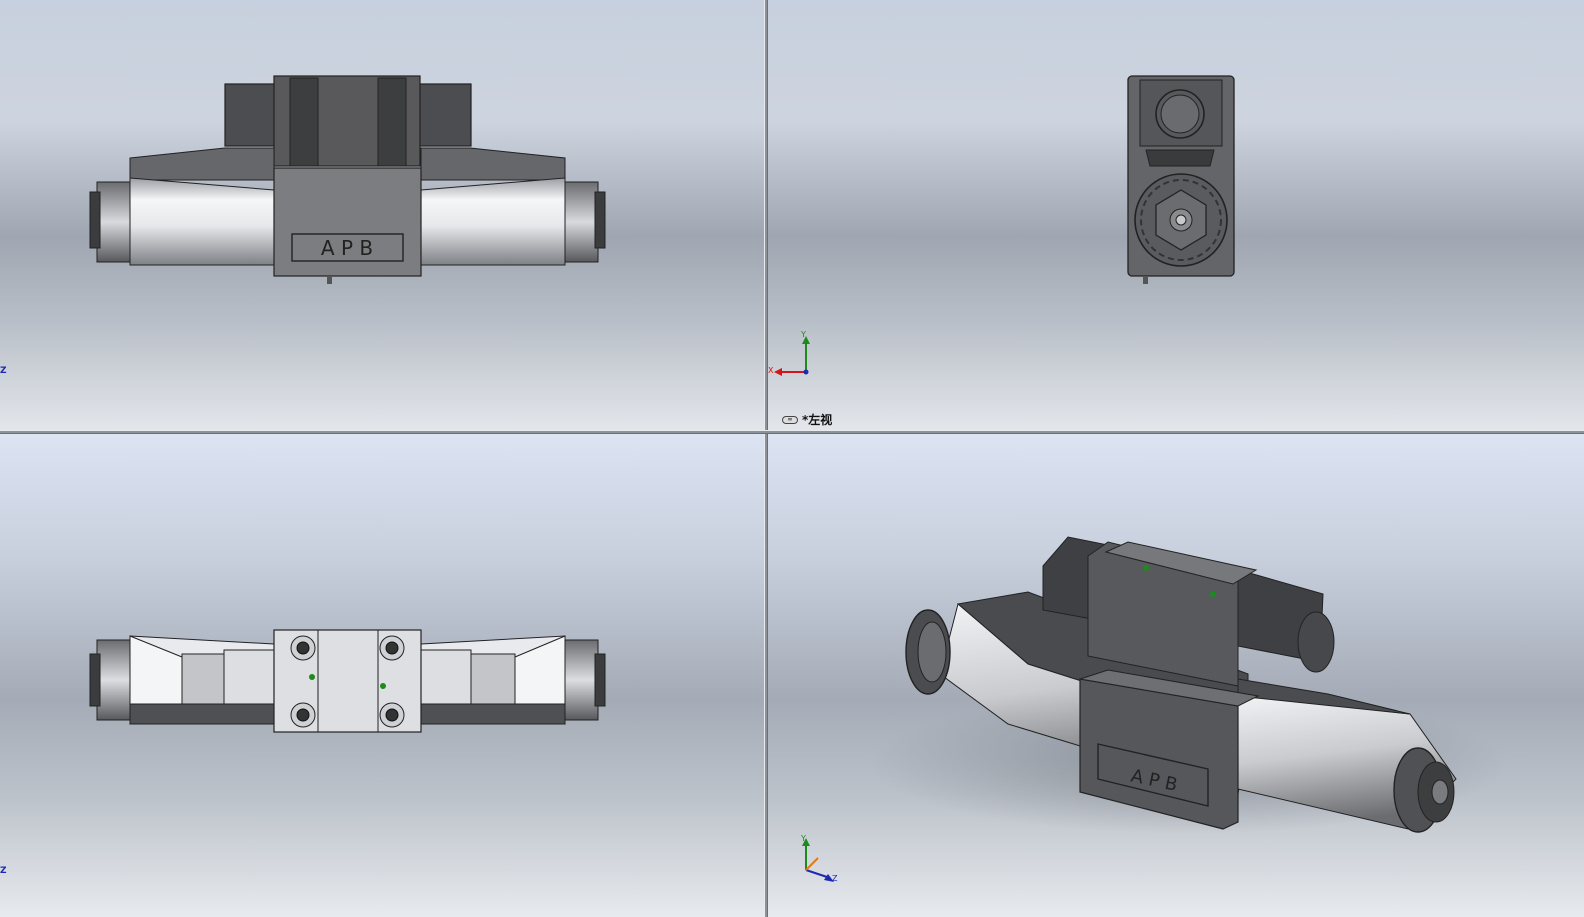 This screenshot has height=917, width=1584. Describe the element at coordinates (771, 370) in the screenshot. I see `x-axis-label: X` at that location.